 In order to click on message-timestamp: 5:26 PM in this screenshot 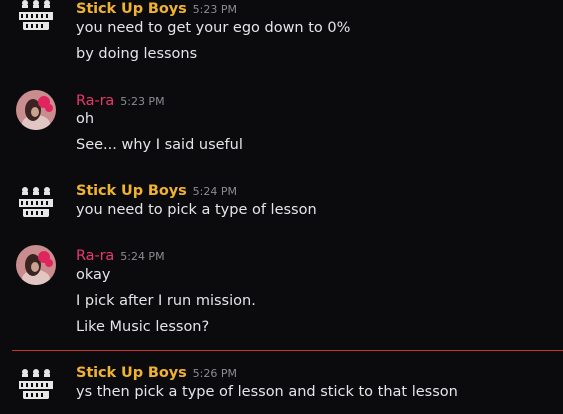, I will do `click(215, 373)`.